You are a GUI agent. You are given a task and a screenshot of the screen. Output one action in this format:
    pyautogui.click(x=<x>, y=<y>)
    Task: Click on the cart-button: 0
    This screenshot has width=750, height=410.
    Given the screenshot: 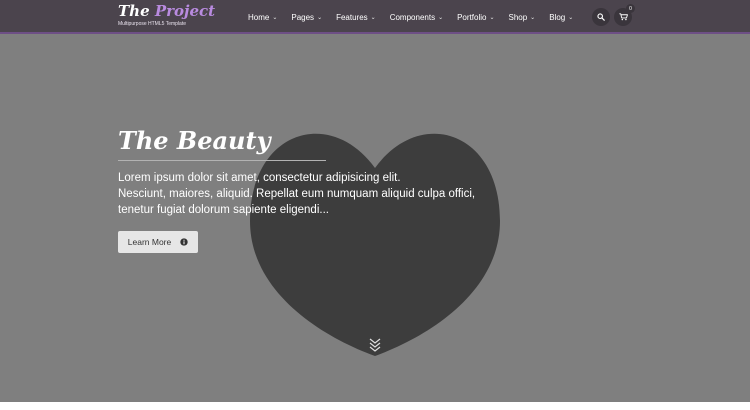 What is the action you would take?
    pyautogui.click(x=624, y=15)
    